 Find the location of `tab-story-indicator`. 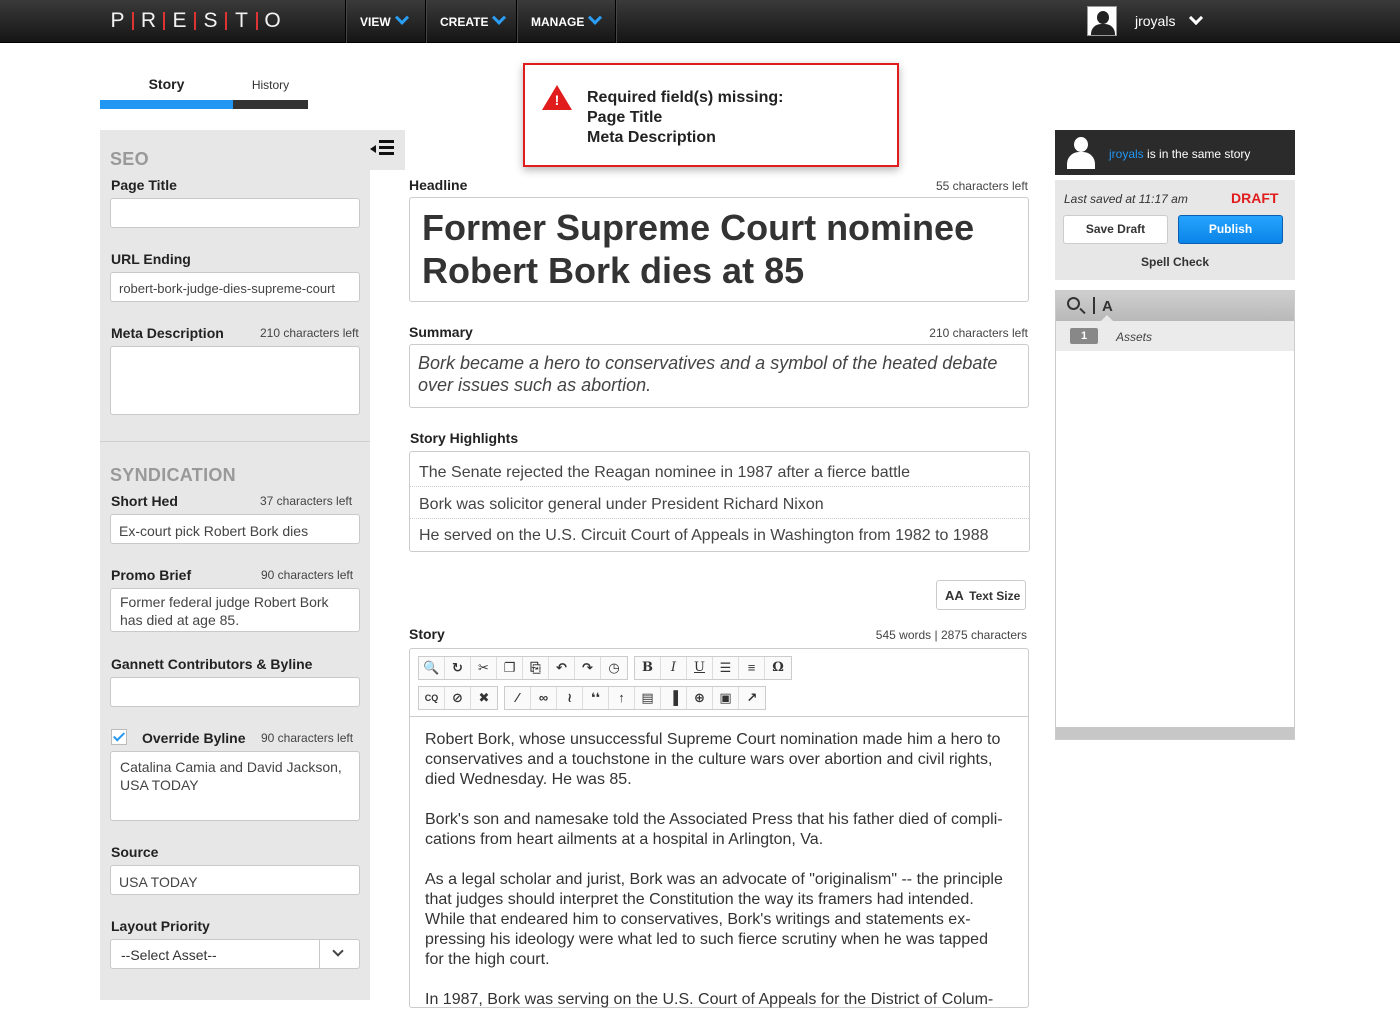

tab-story-indicator is located at coordinates (166, 104).